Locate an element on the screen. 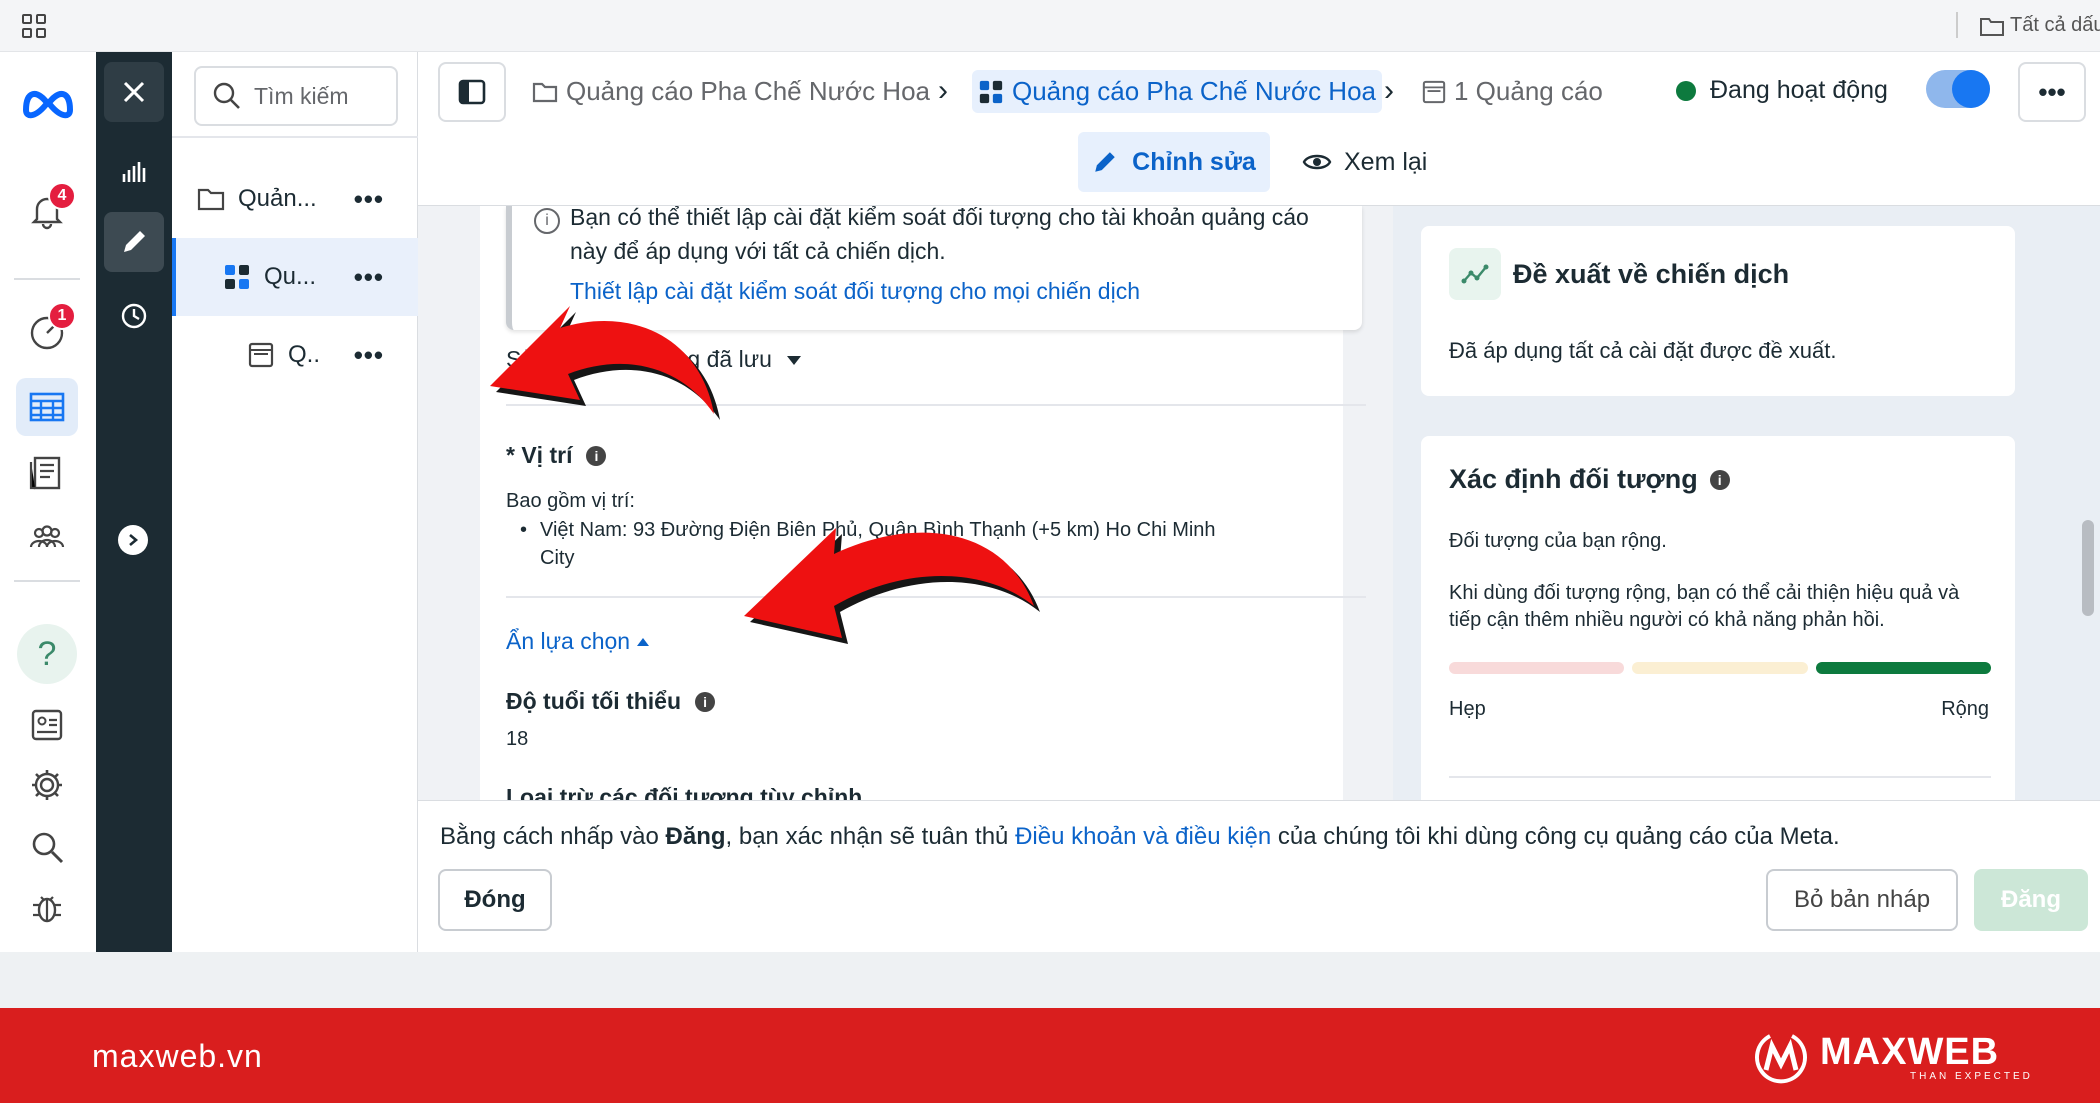 Image resolution: width=2100 pixels, height=1103 pixels. delivery-status: Đang hoạt động is located at coordinates (1782, 90).